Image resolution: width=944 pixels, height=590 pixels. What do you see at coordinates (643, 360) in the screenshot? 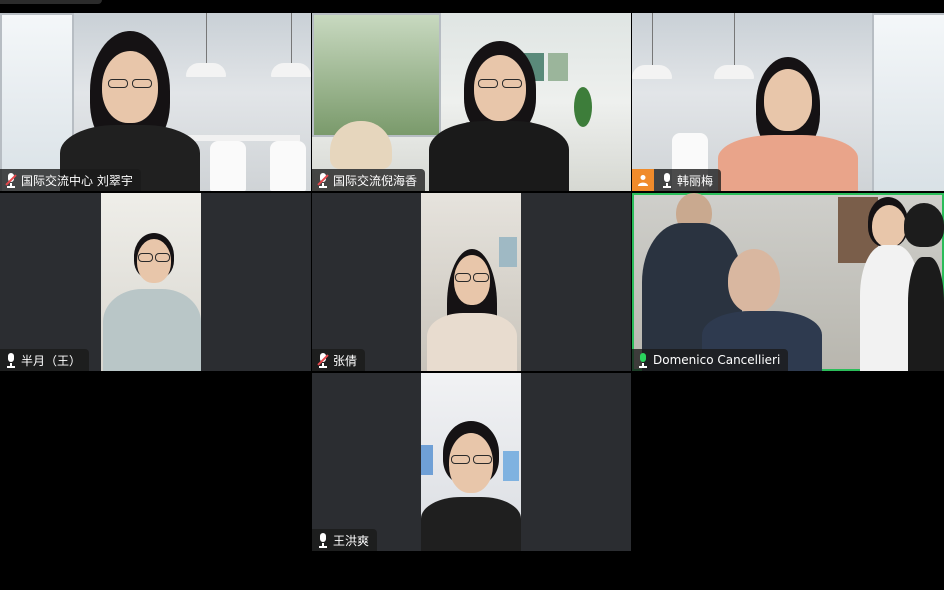
I see `microphone-speaking-icon` at bounding box center [643, 360].